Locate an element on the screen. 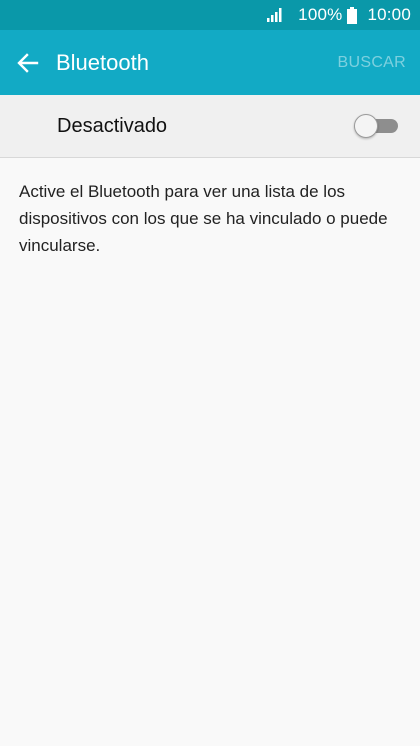  signal-bars-icon is located at coordinates (274, 15).